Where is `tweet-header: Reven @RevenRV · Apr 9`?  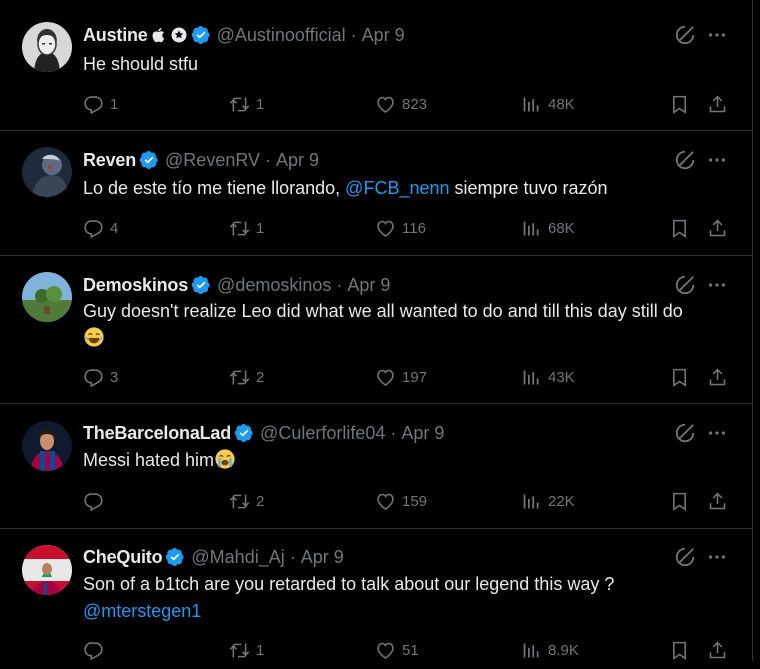
tweet-header: Reven @RevenRV · Apr 9 is located at coordinates (201, 160).